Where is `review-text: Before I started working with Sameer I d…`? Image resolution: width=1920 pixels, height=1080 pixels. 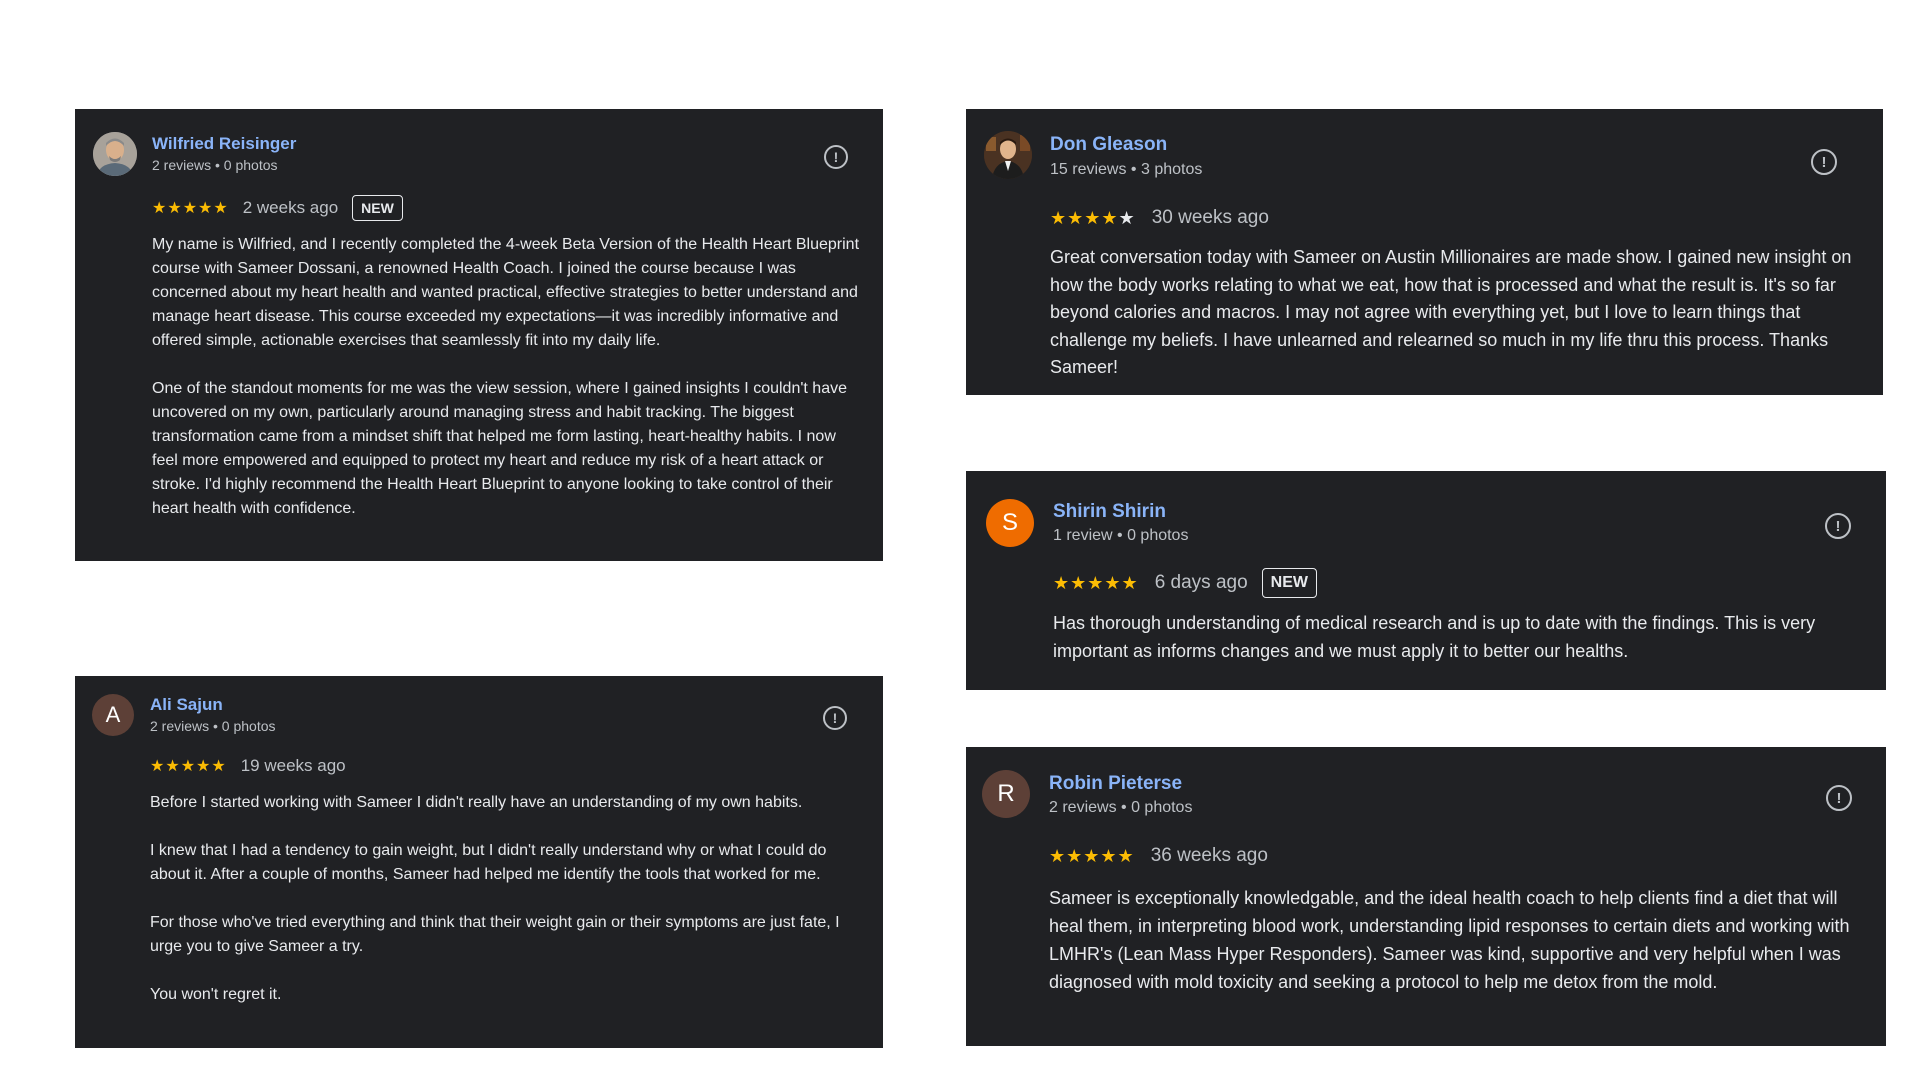
review-text: Before I started working with Sameer I d… is located at coordinates (509, 899).